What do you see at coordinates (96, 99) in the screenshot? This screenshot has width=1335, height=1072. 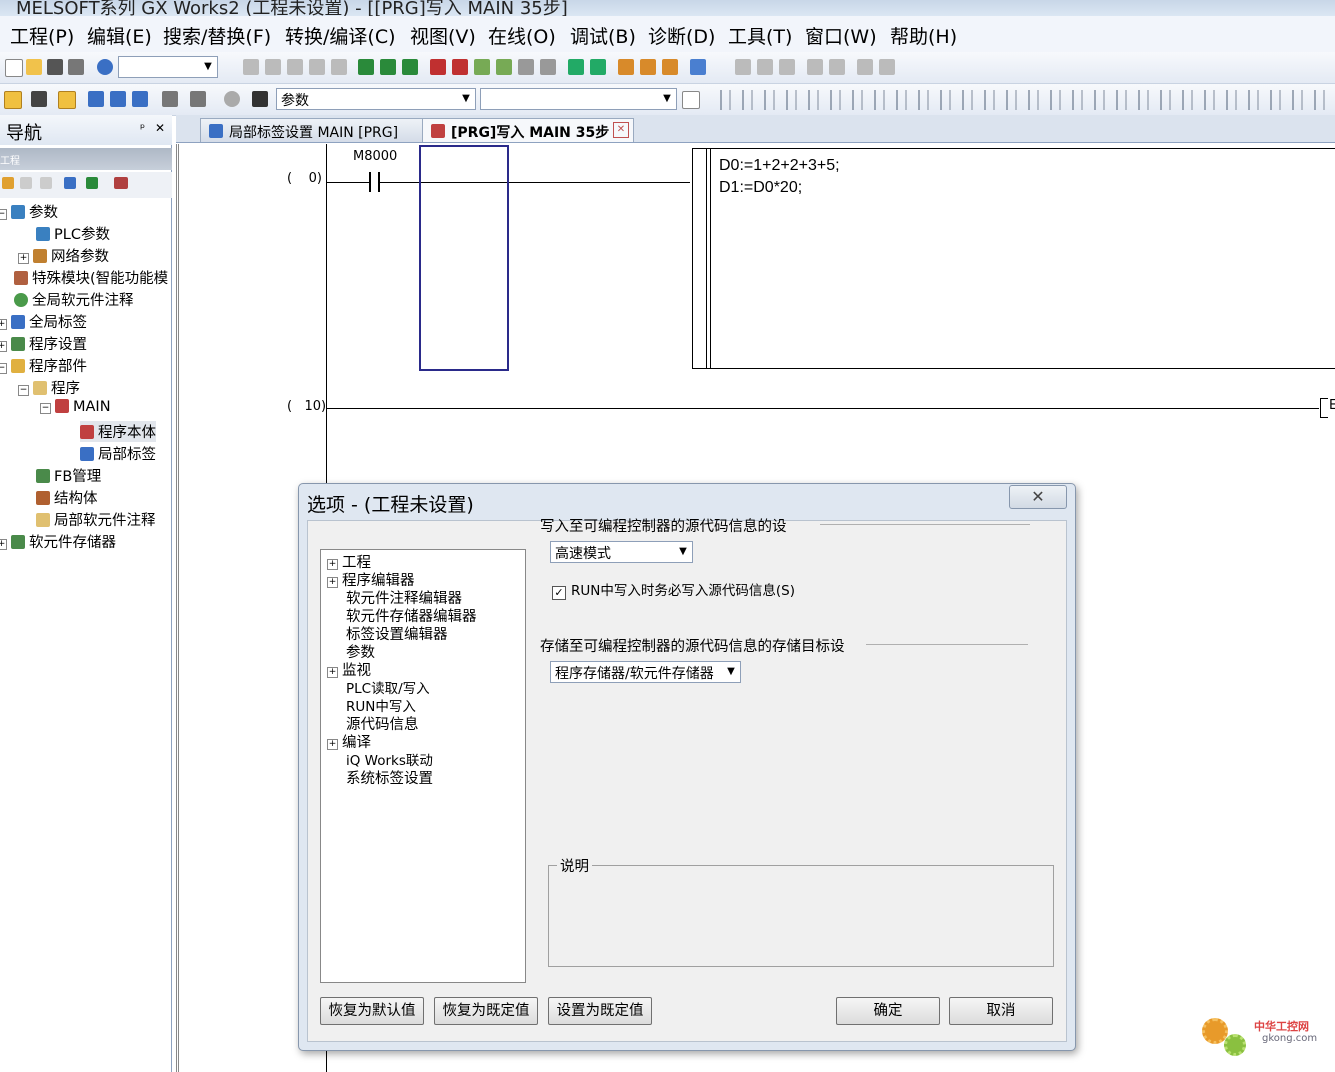 I see `dev-list-icon` at bounding box center [96, 99].